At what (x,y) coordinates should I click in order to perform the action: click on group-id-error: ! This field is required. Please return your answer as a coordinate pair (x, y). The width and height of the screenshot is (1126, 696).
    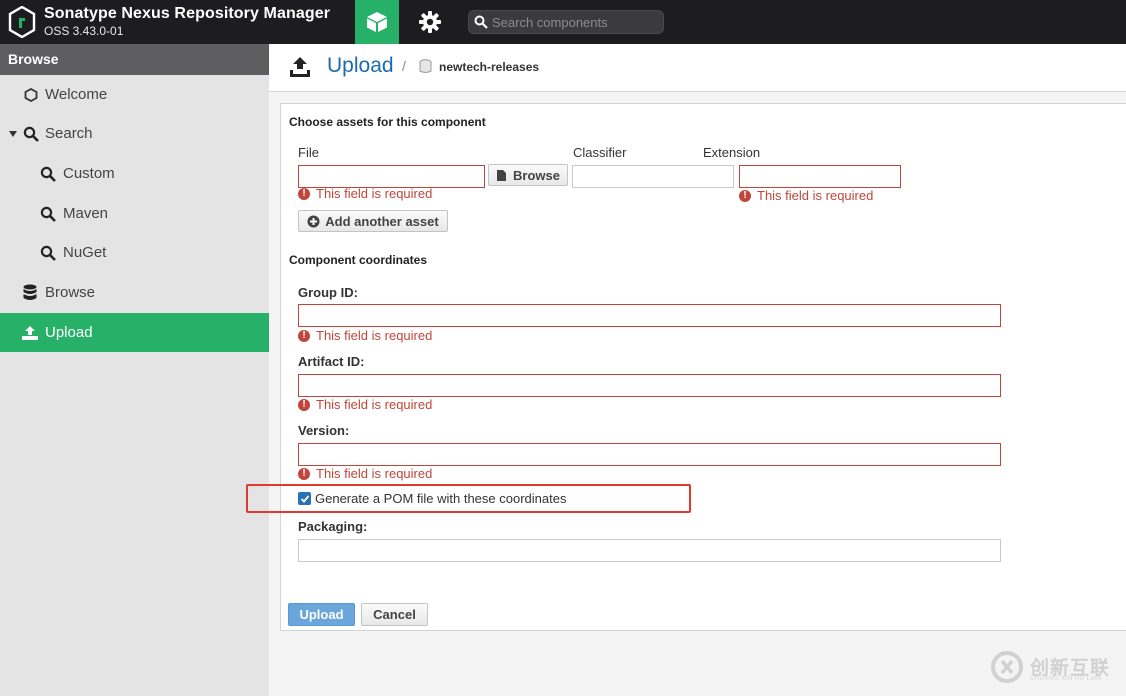
    Looking at the image, I should click on (365, 335).